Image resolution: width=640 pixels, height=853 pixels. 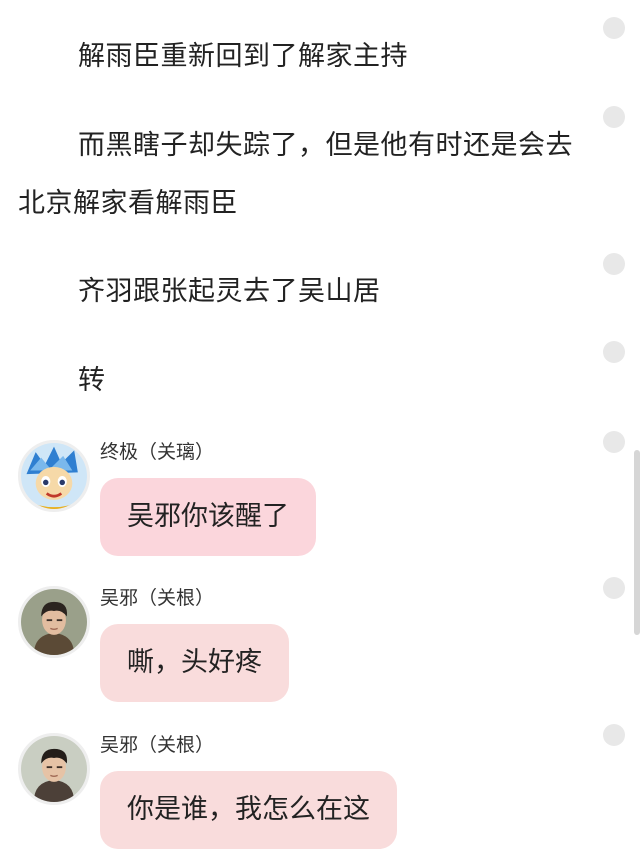 I want to click on anime-character-avatar, so click(x=54, y=476).